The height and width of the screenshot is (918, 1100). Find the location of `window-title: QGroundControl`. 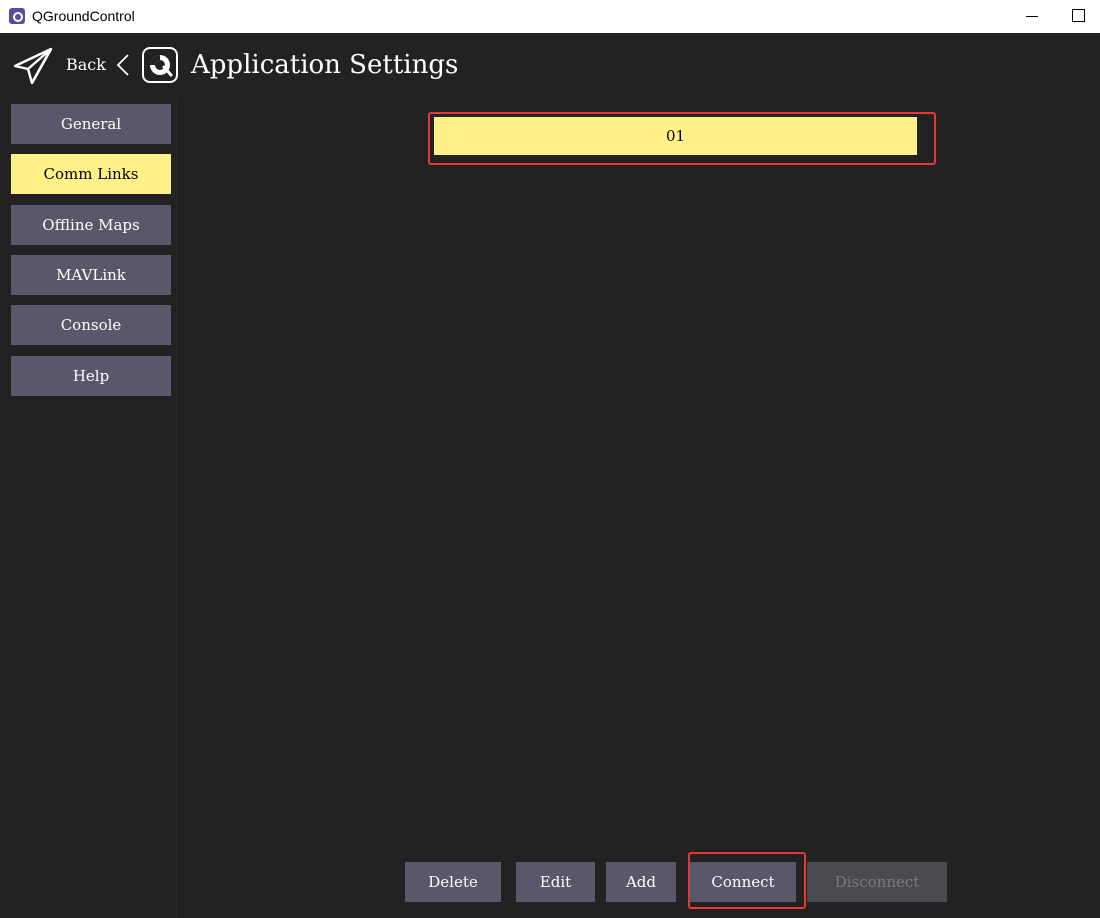

window-title: QGroundControl is located at coordinates (83, 16).